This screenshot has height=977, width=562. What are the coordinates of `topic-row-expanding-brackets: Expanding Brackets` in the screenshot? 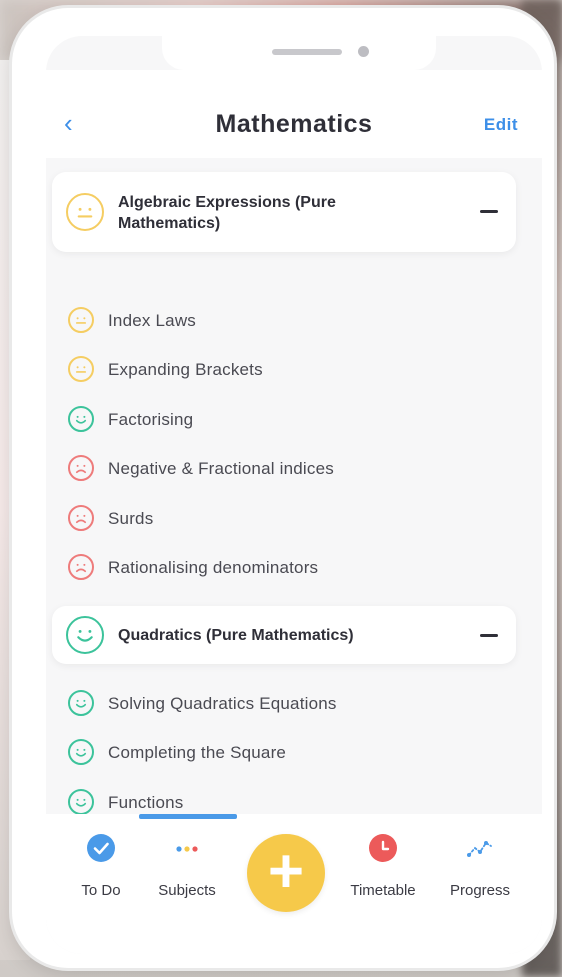 It's located at (294, 369).